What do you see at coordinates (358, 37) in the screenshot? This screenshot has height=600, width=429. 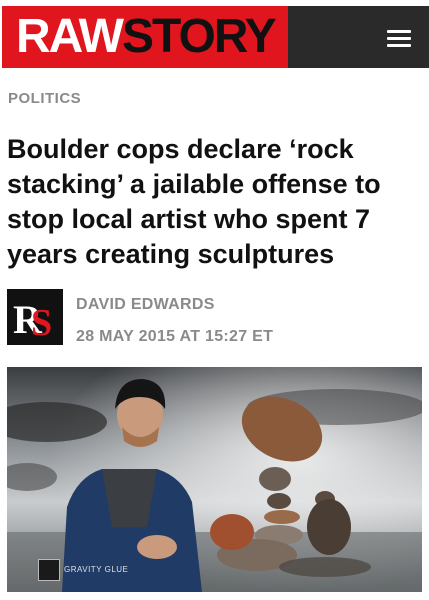 I see `menu-area` at bounding box center [358, 37].